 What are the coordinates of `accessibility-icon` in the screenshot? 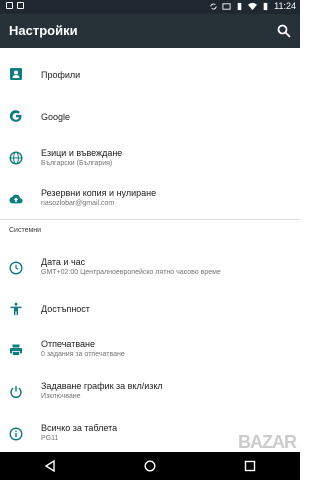 It's located at (16, 309).